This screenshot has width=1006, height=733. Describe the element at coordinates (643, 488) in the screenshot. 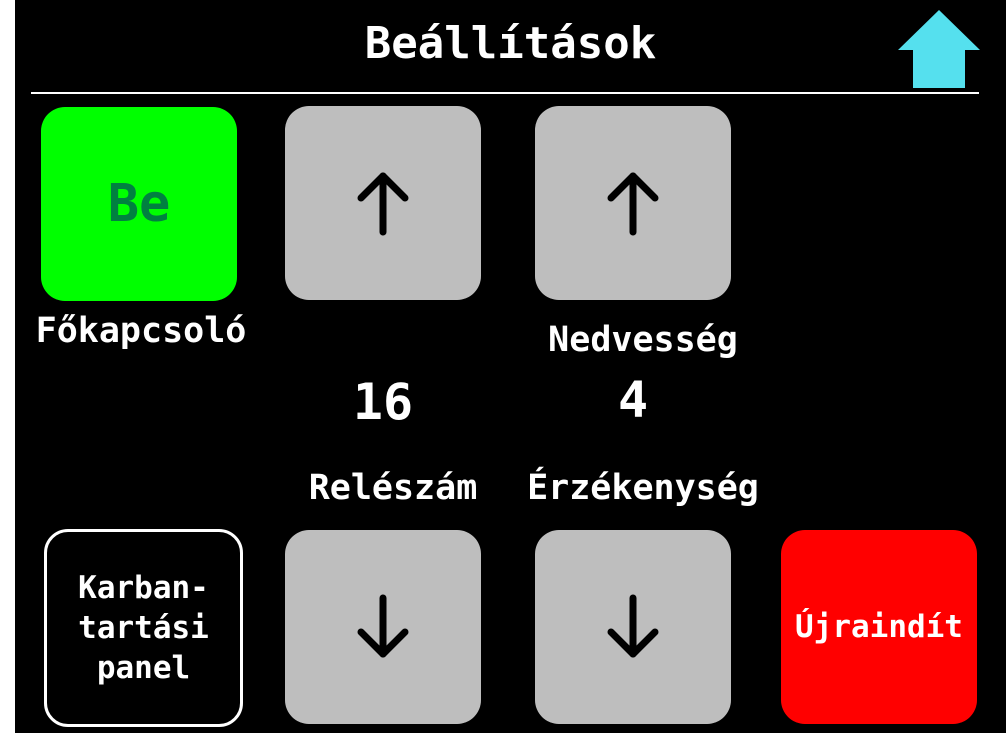

I see `sensitivity-label: Érzékenység` at that location.